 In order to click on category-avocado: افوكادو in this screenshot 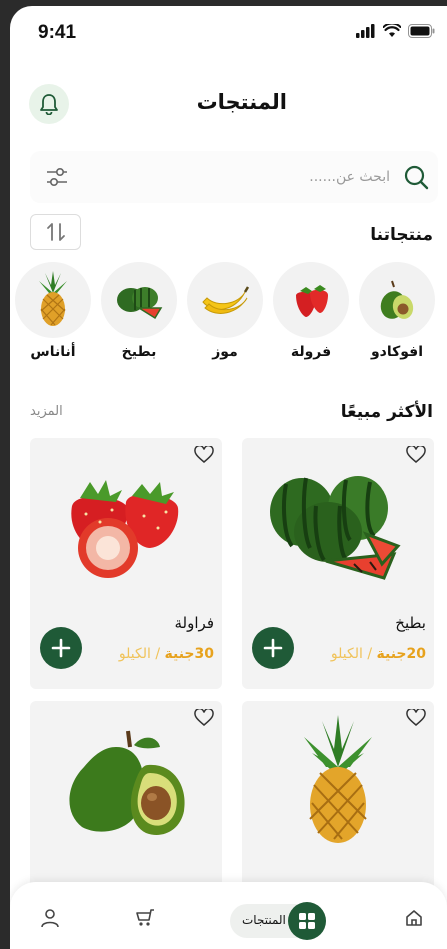, I will do `click(397, 311)`.